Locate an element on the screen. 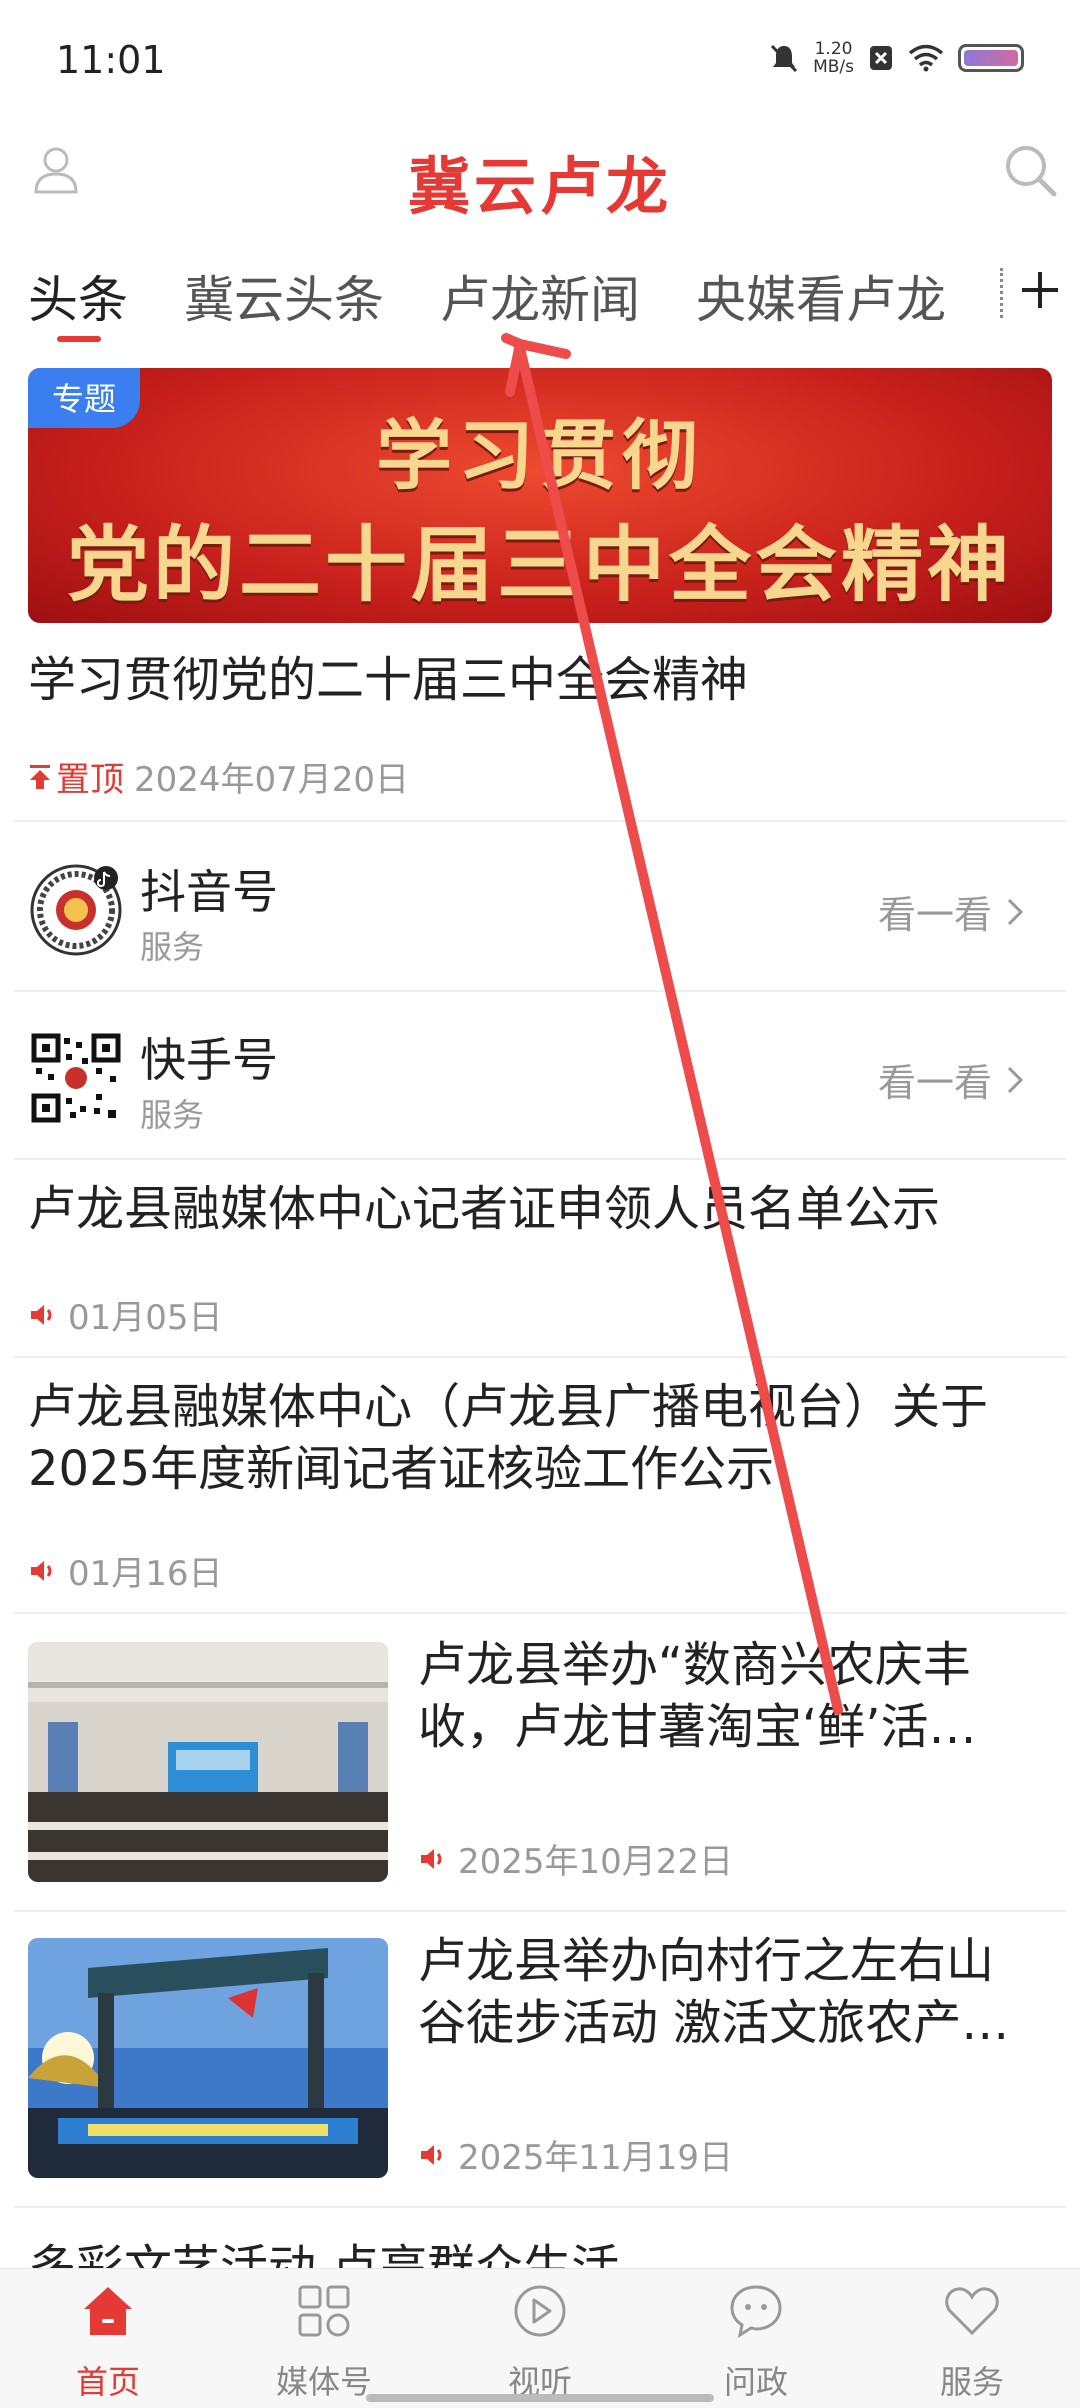 The image size is (1080, 2408). net-speed-value: 1.20 is located at coordinates (833, 49).